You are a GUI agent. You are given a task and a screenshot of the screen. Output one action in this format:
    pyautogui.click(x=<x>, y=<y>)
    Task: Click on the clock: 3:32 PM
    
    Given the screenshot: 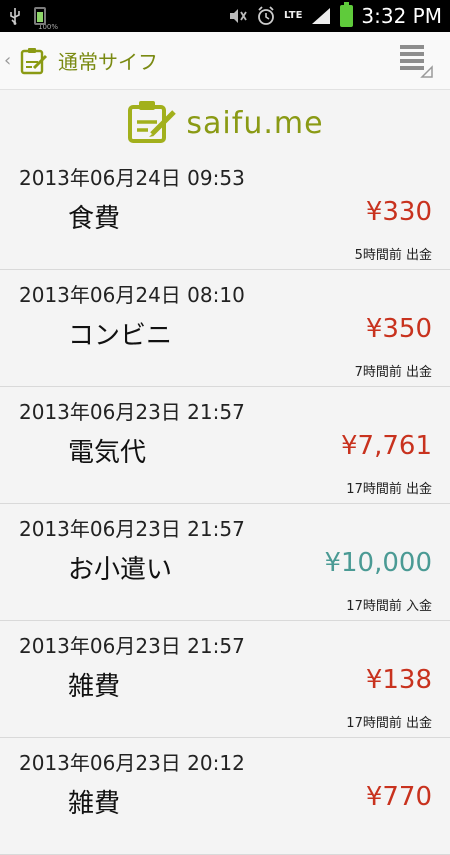 What is the action you would take?
    pyautogui.click(x=401, y=16)
    